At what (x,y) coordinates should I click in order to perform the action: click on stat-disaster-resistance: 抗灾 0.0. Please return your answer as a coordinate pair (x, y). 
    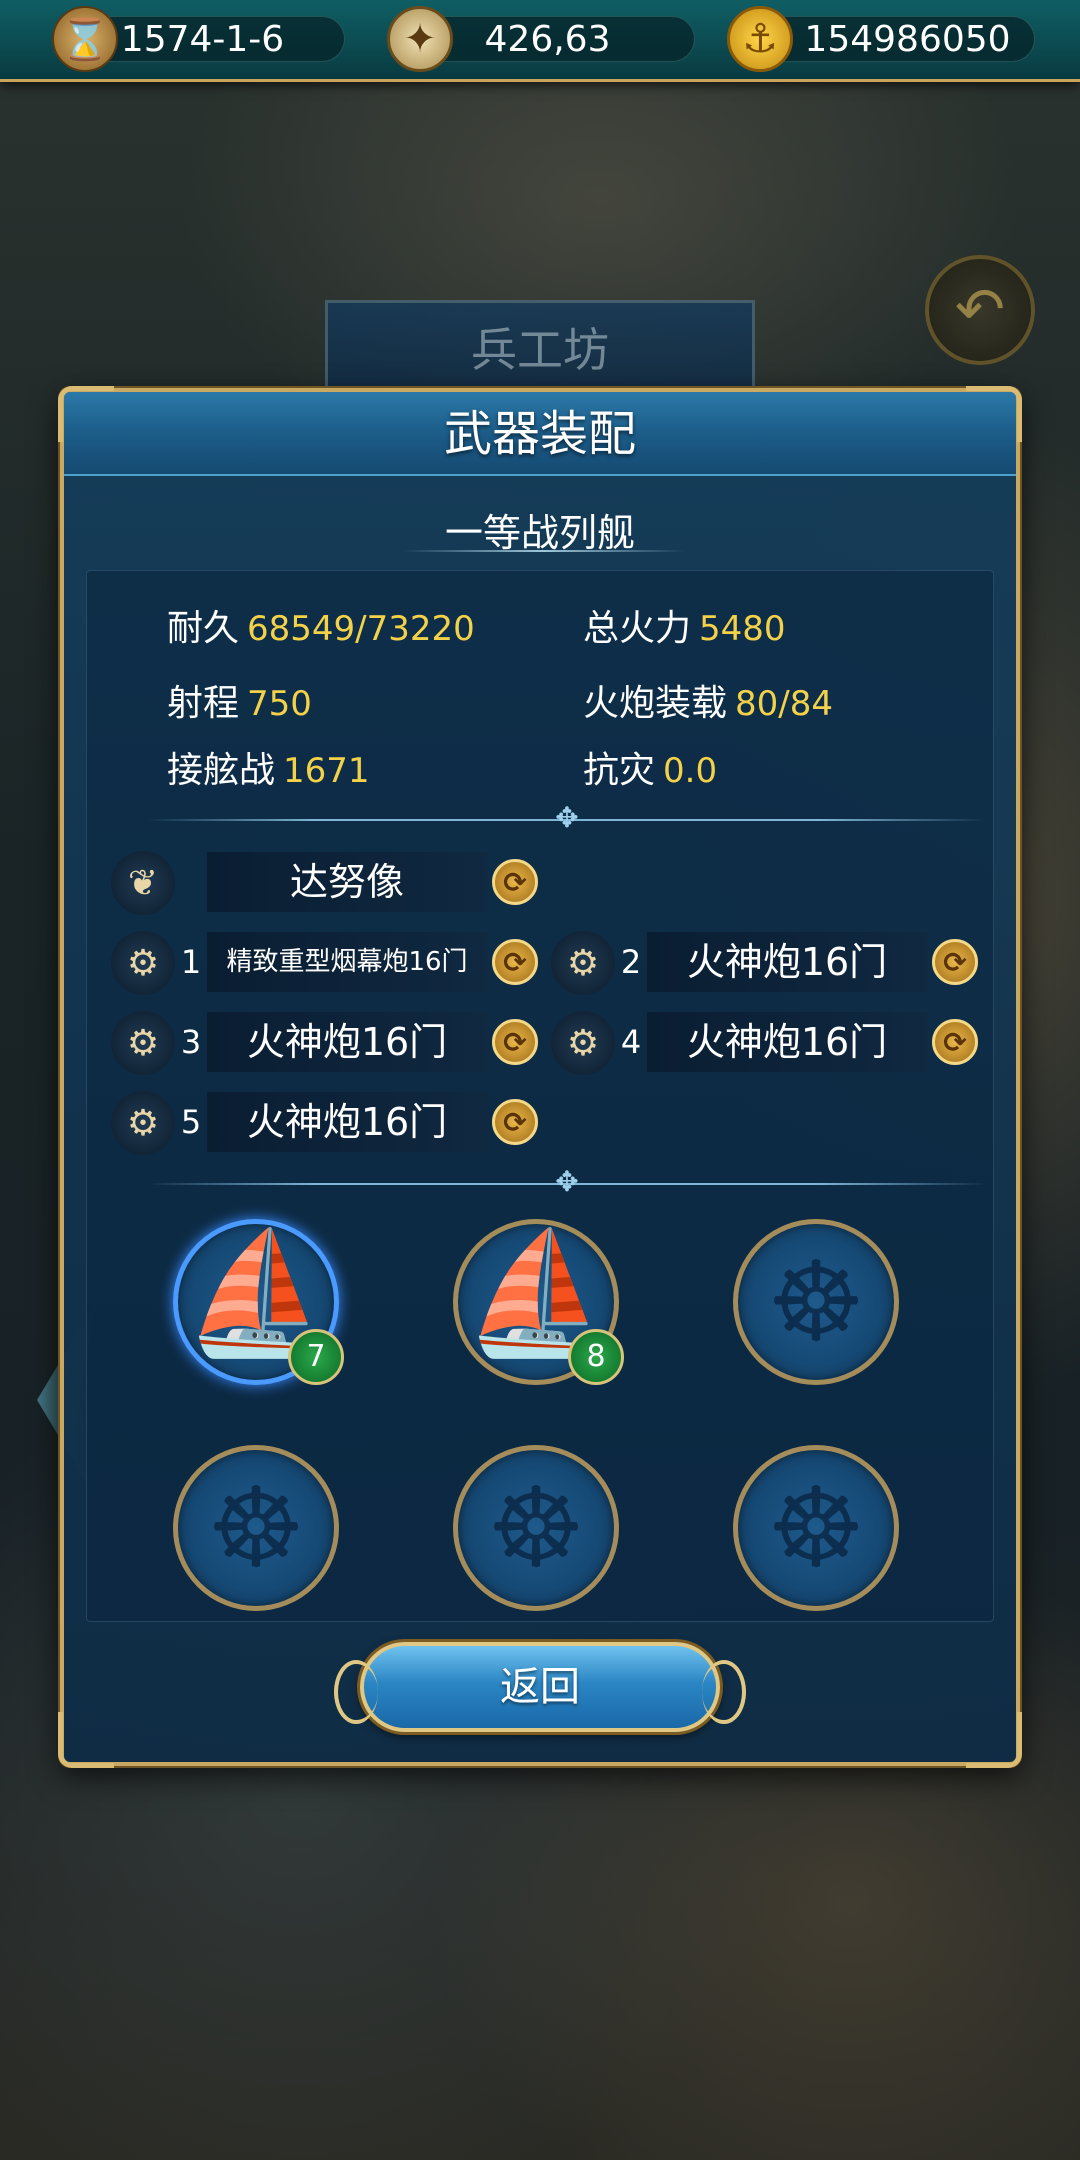
    Looking at the image, I should click on (650, 767).